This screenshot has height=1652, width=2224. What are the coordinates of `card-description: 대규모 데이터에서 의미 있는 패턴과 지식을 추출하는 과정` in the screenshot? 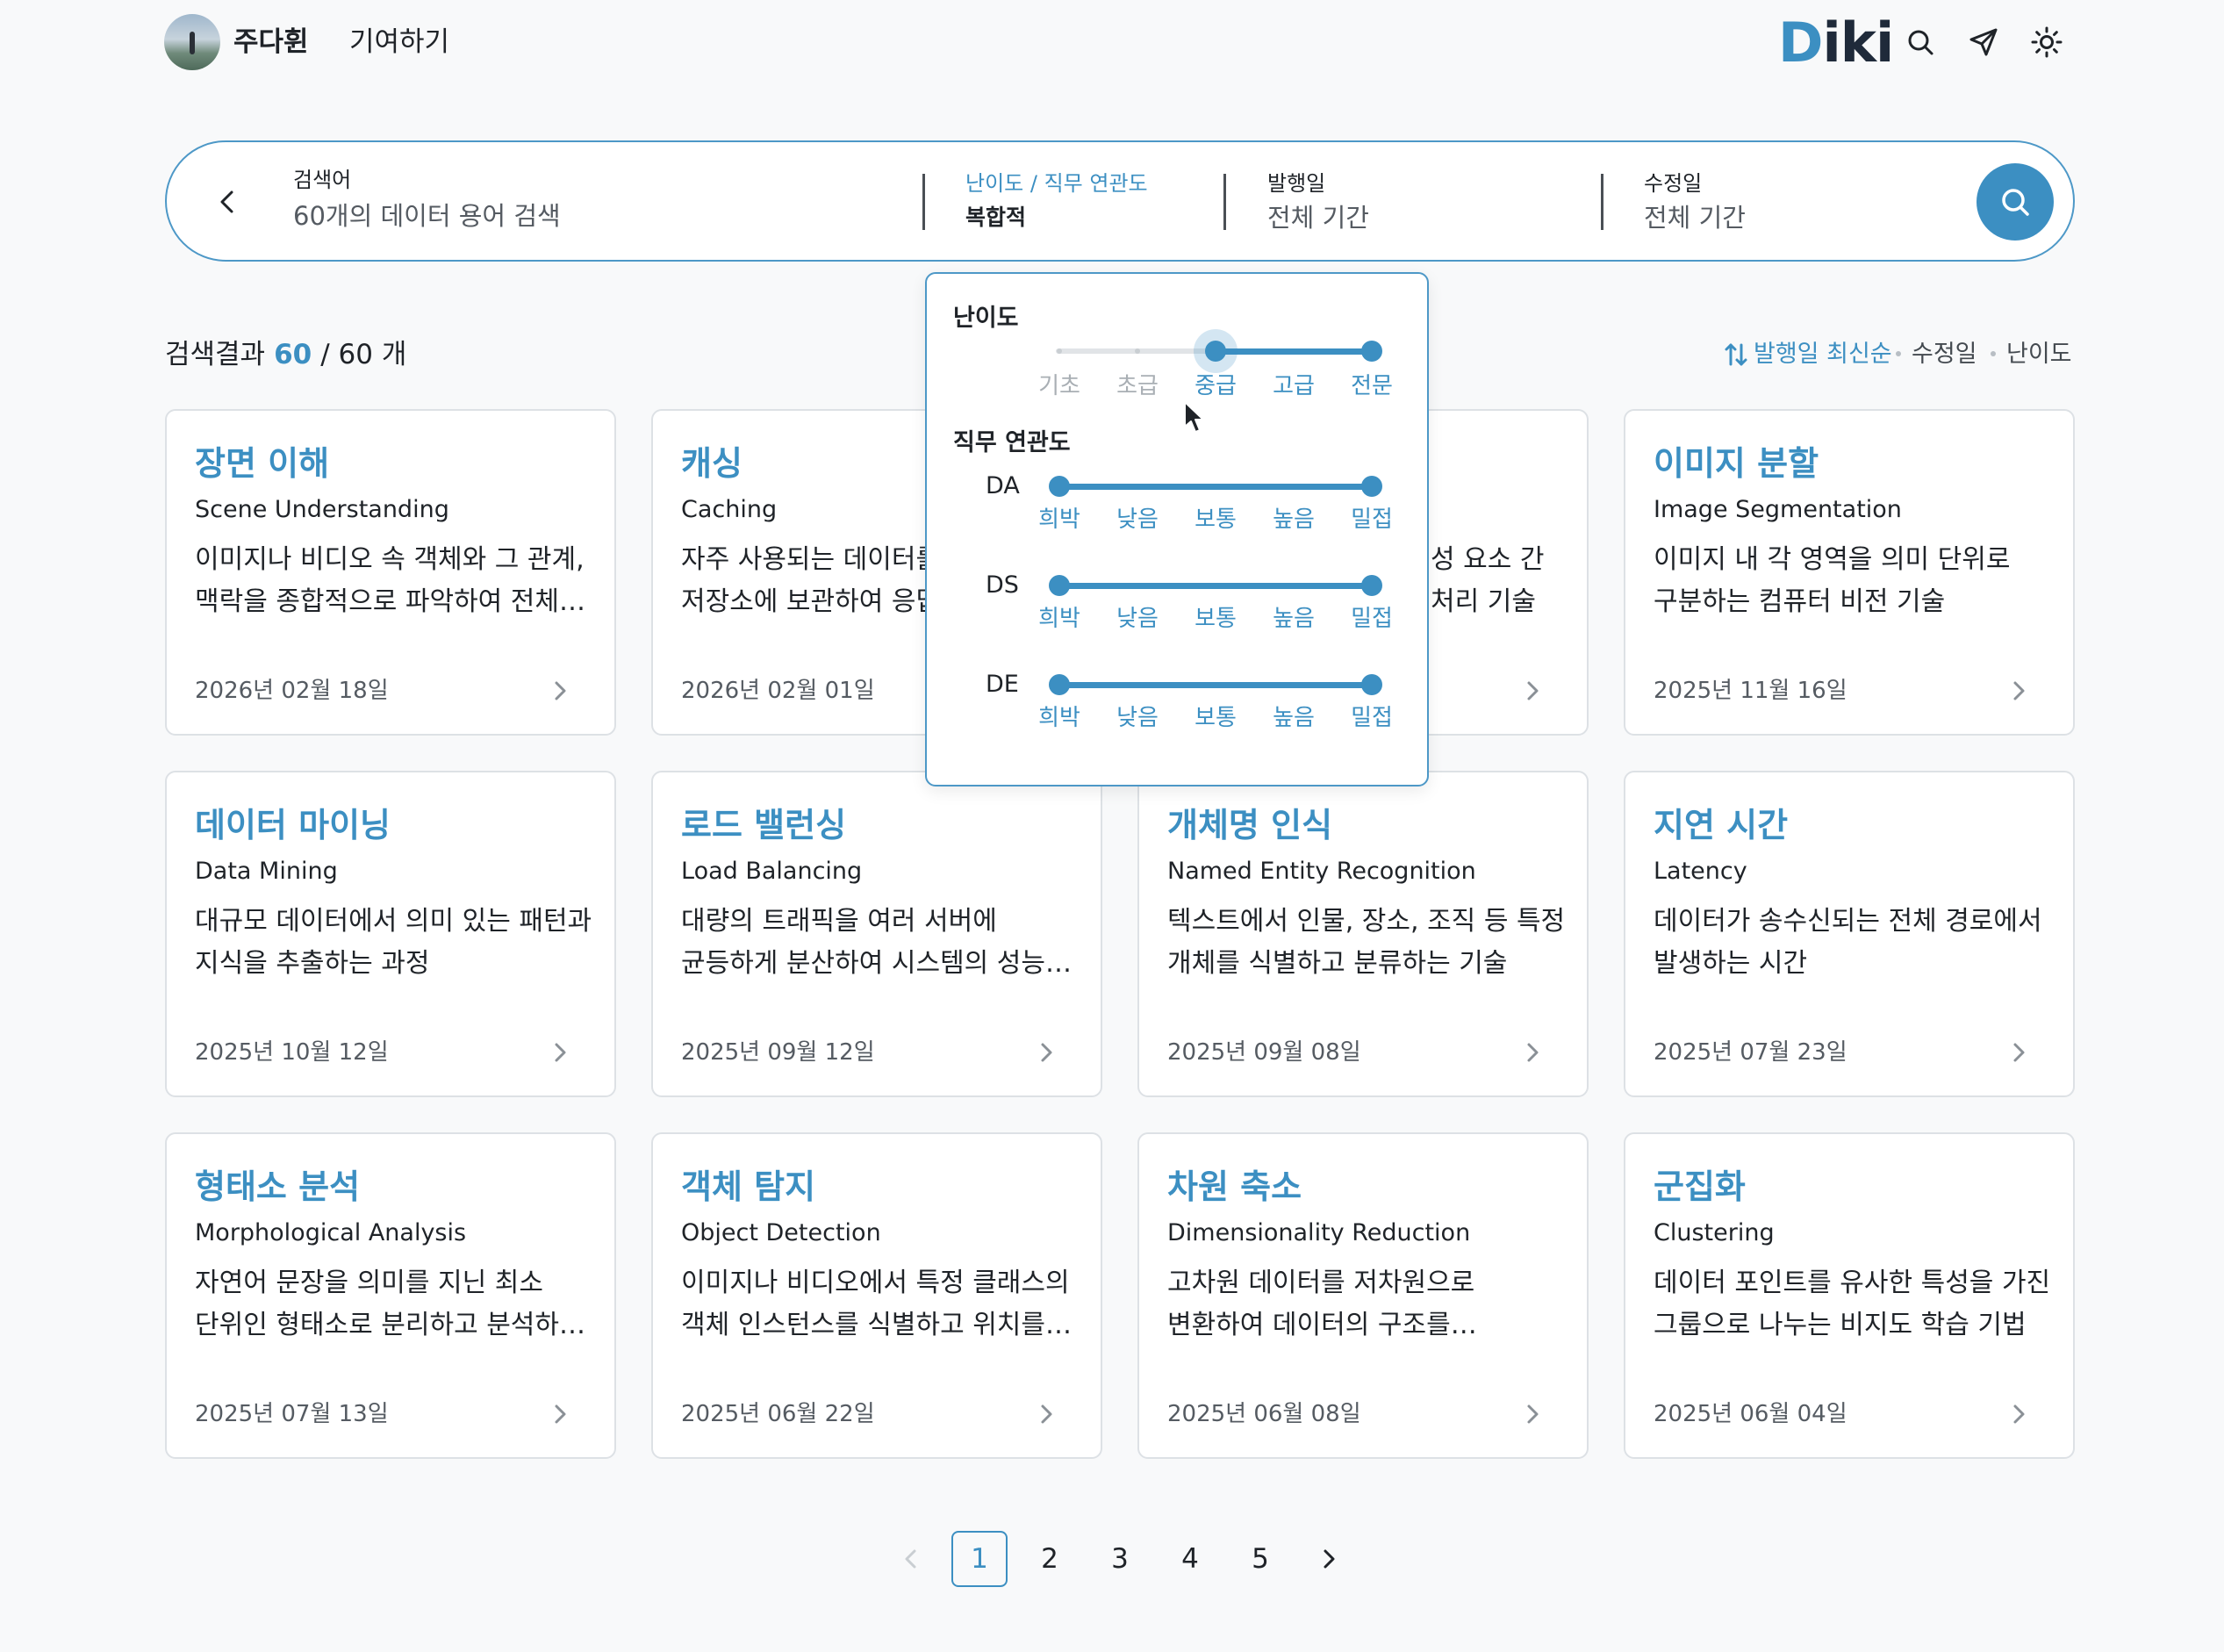 It's located at (393, 943).